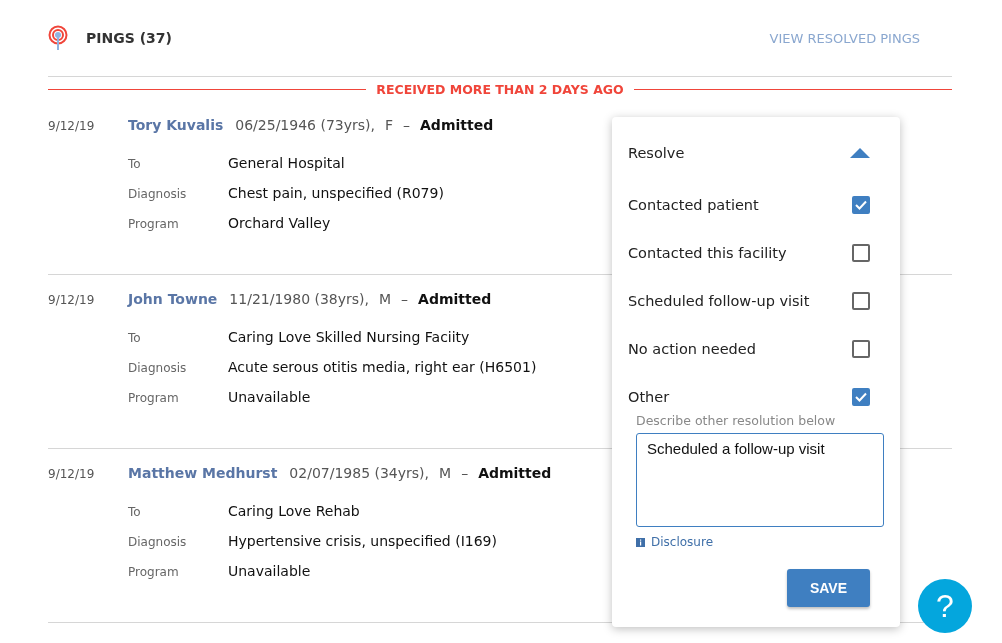 This screenshot has width=1002, height=643. What do you see at coordinates (336, 193) in the screenshot?
I see `detail-value: Chest pain, unspecified (R079)` at bounding box center [336, 193].